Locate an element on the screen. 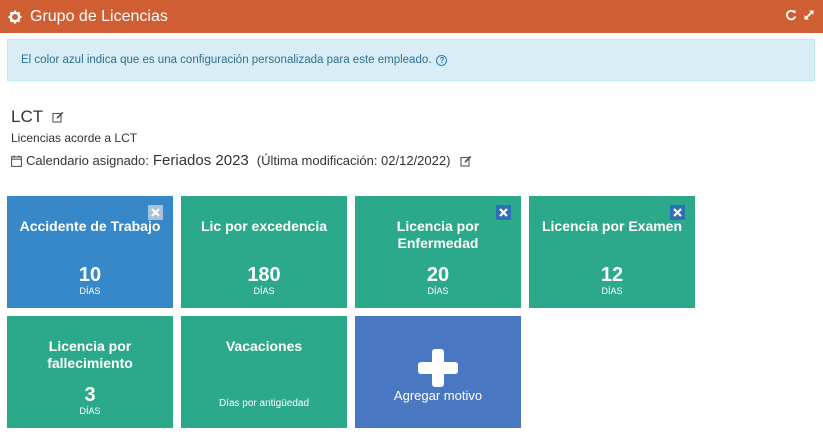 The image size is (823, 444). tile-title: Accidente de Trabajo is located at coordinates (90, 226).